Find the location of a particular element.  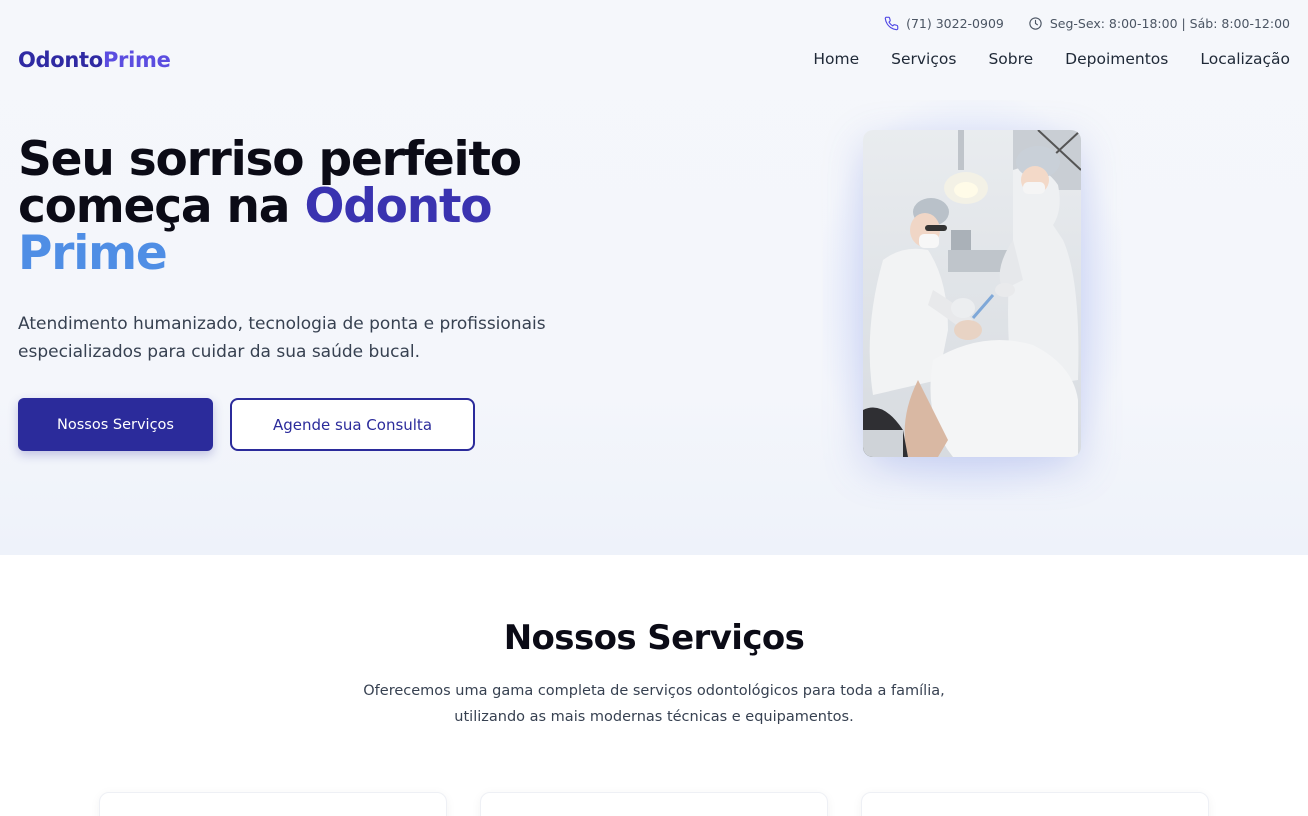

hero-title-highlight-prime: Prime is located at coordinates (93, 253).